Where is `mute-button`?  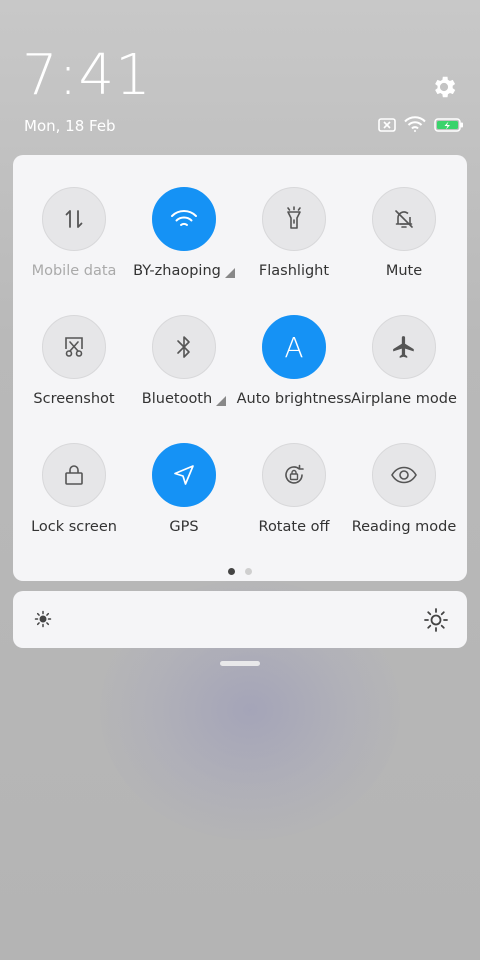
mute-button is located at coordinates (404, 219).